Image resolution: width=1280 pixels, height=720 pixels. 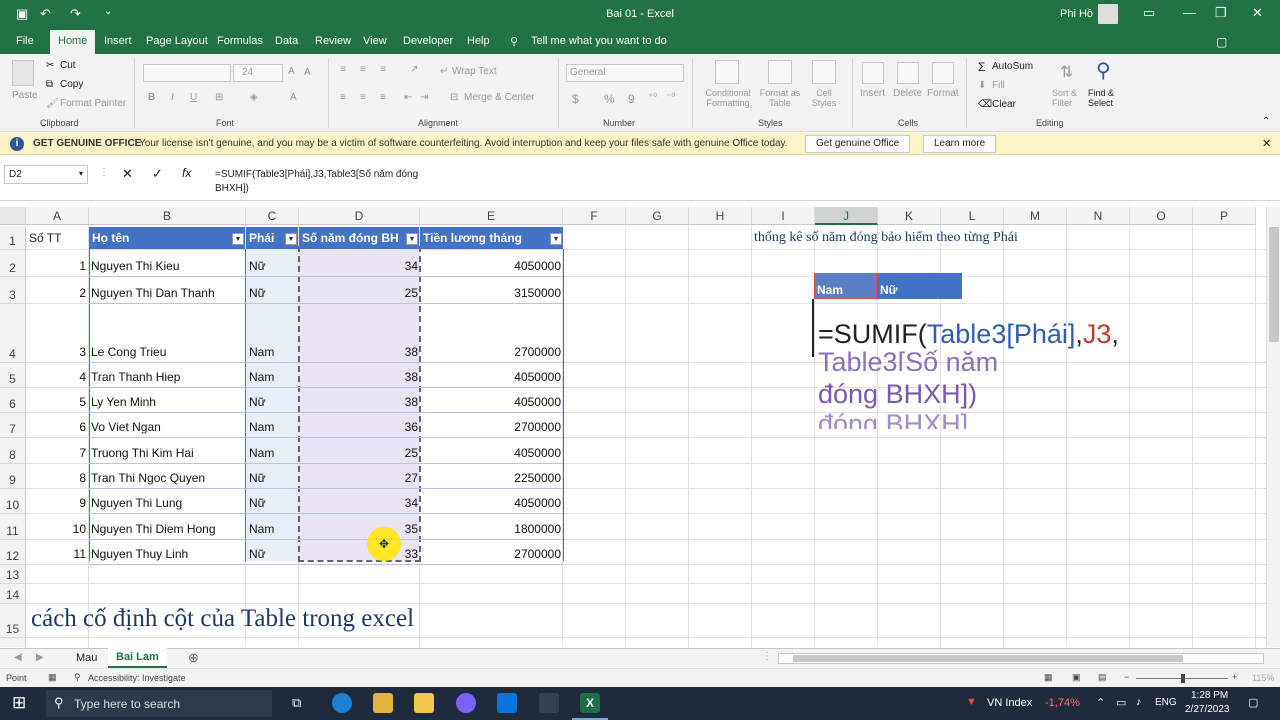 I want to click on align-bottom-icon: ≡, so click(x=383, y=69).